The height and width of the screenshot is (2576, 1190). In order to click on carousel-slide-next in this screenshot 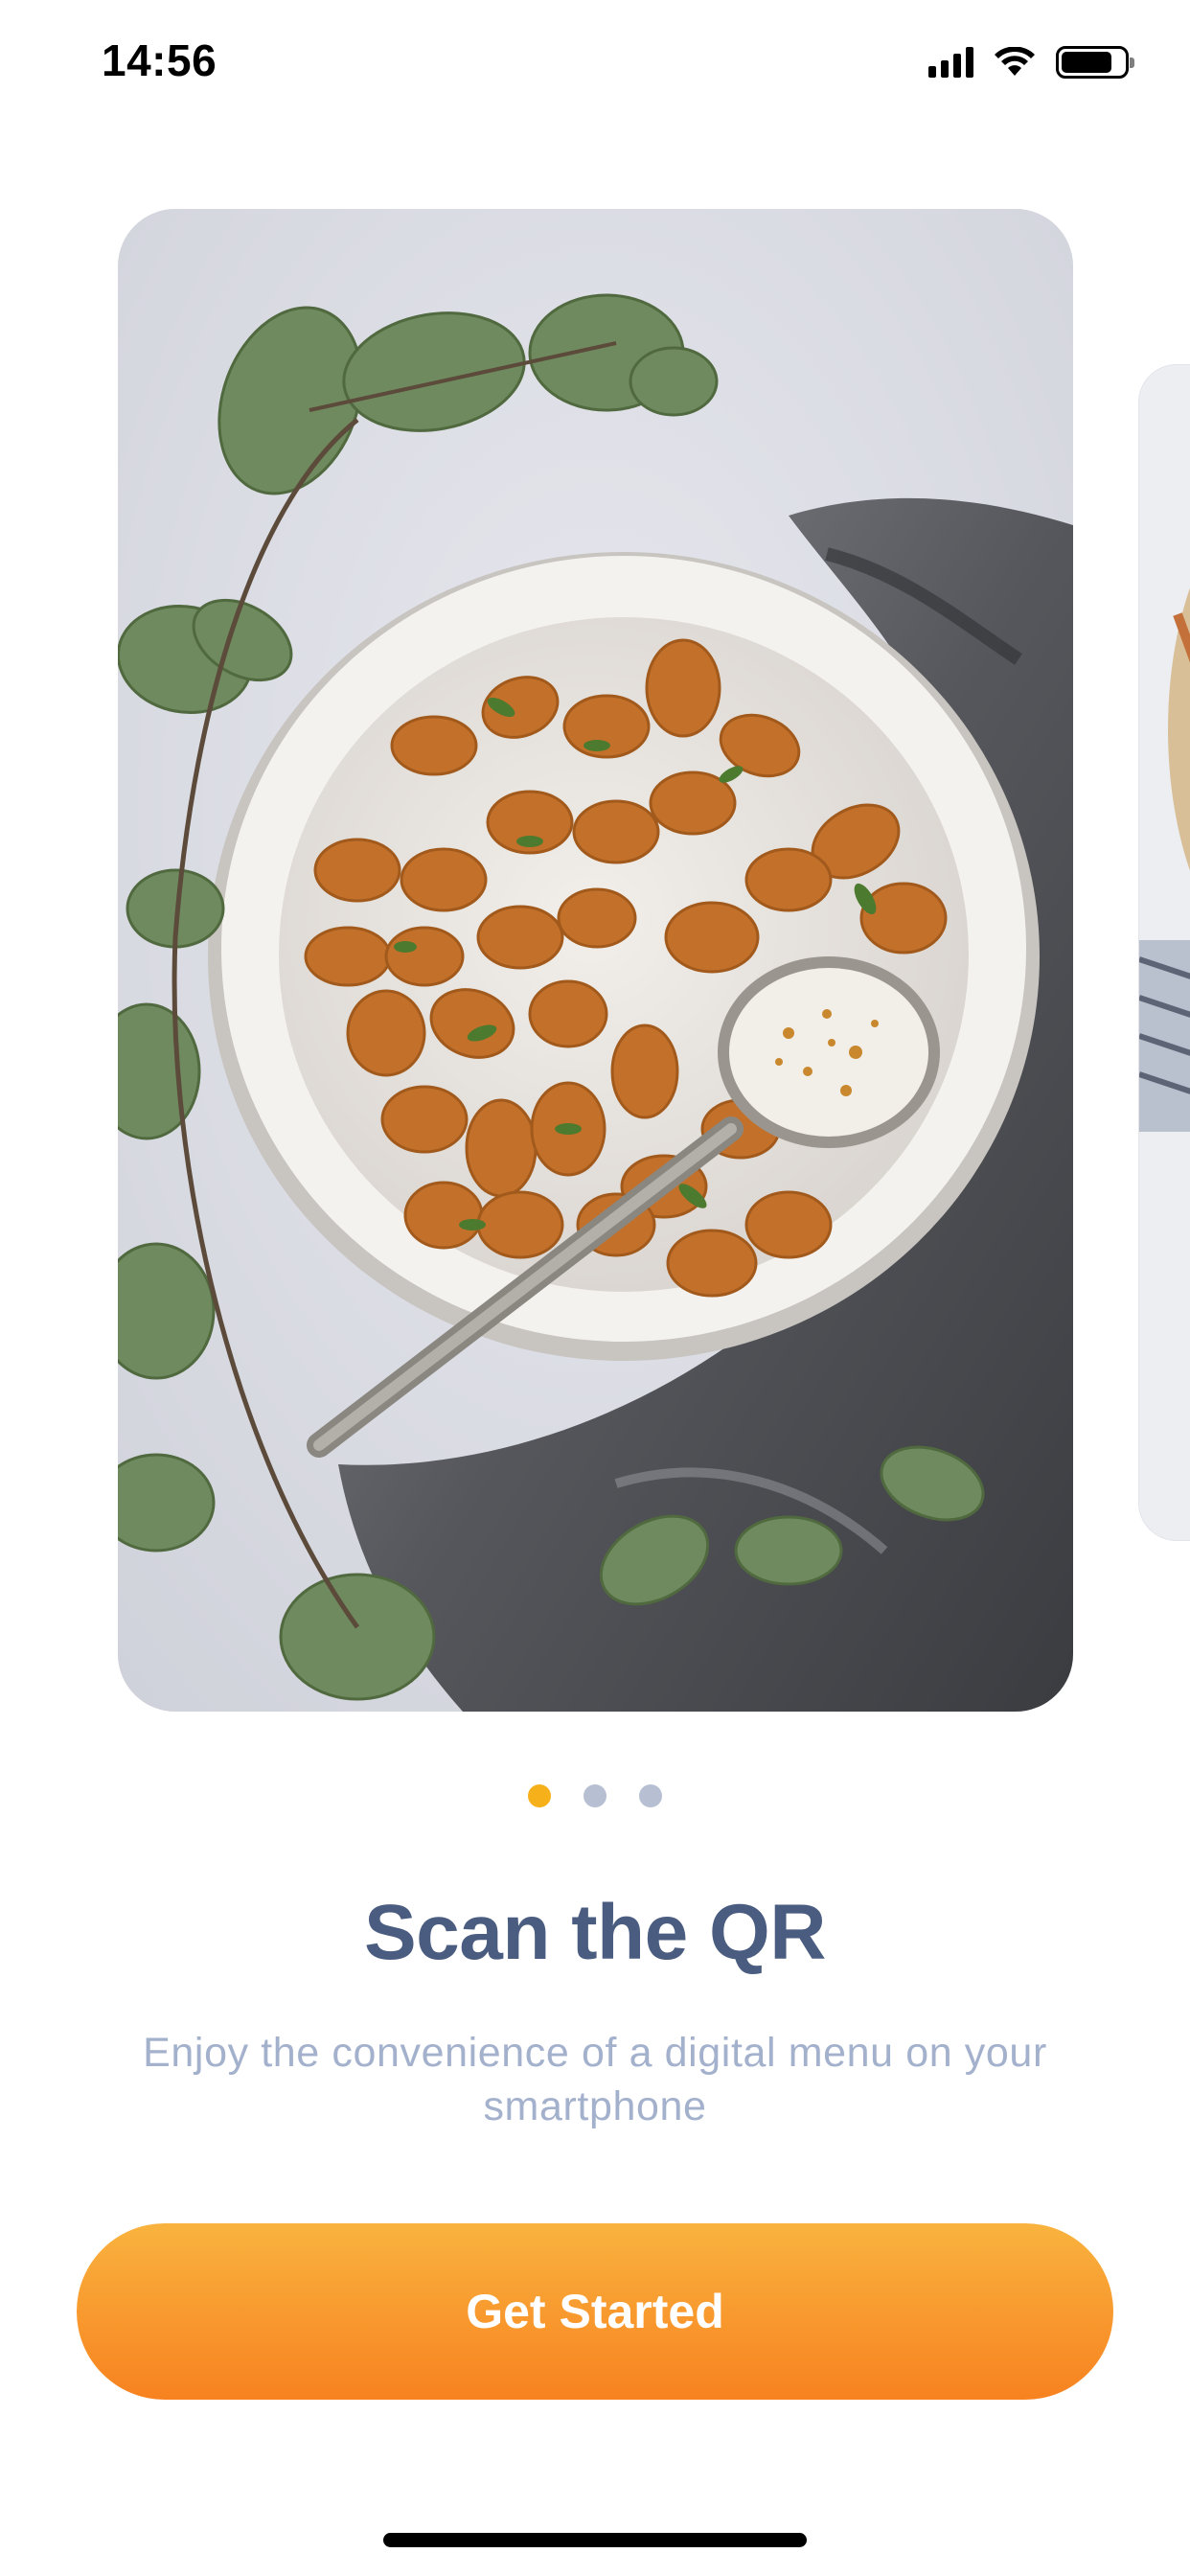, I will do `click(1164, 952)`.